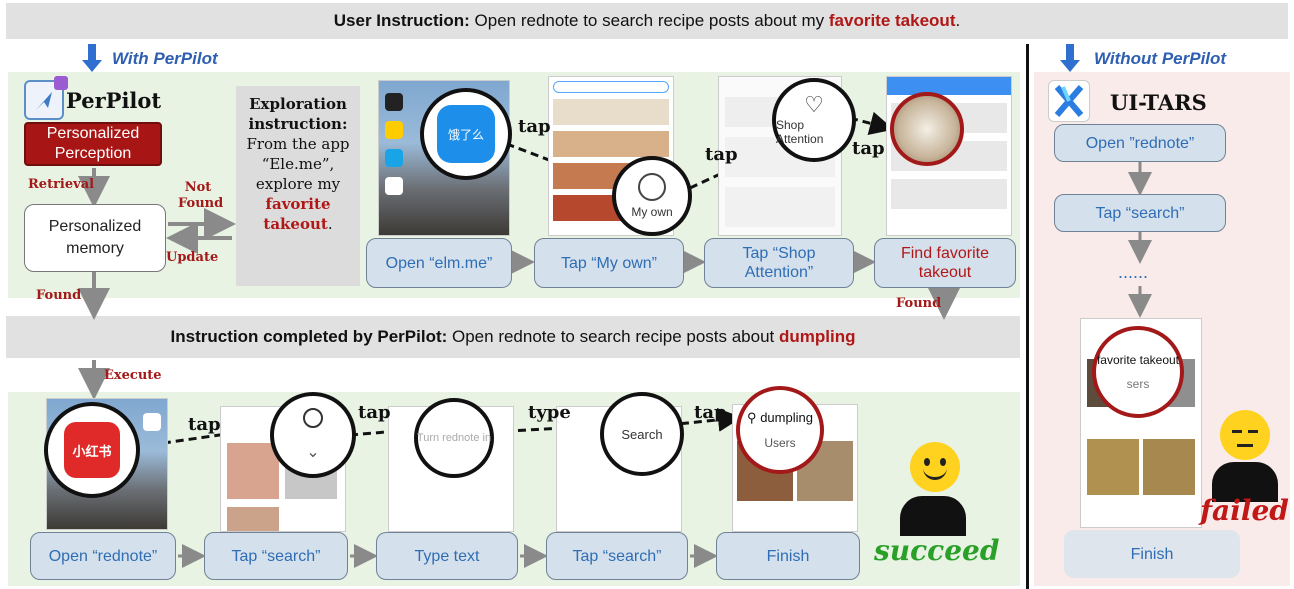 This screenshot has height=589, width=1294. I want to click on exploration-highlight2: takeout, so click(295, 224).